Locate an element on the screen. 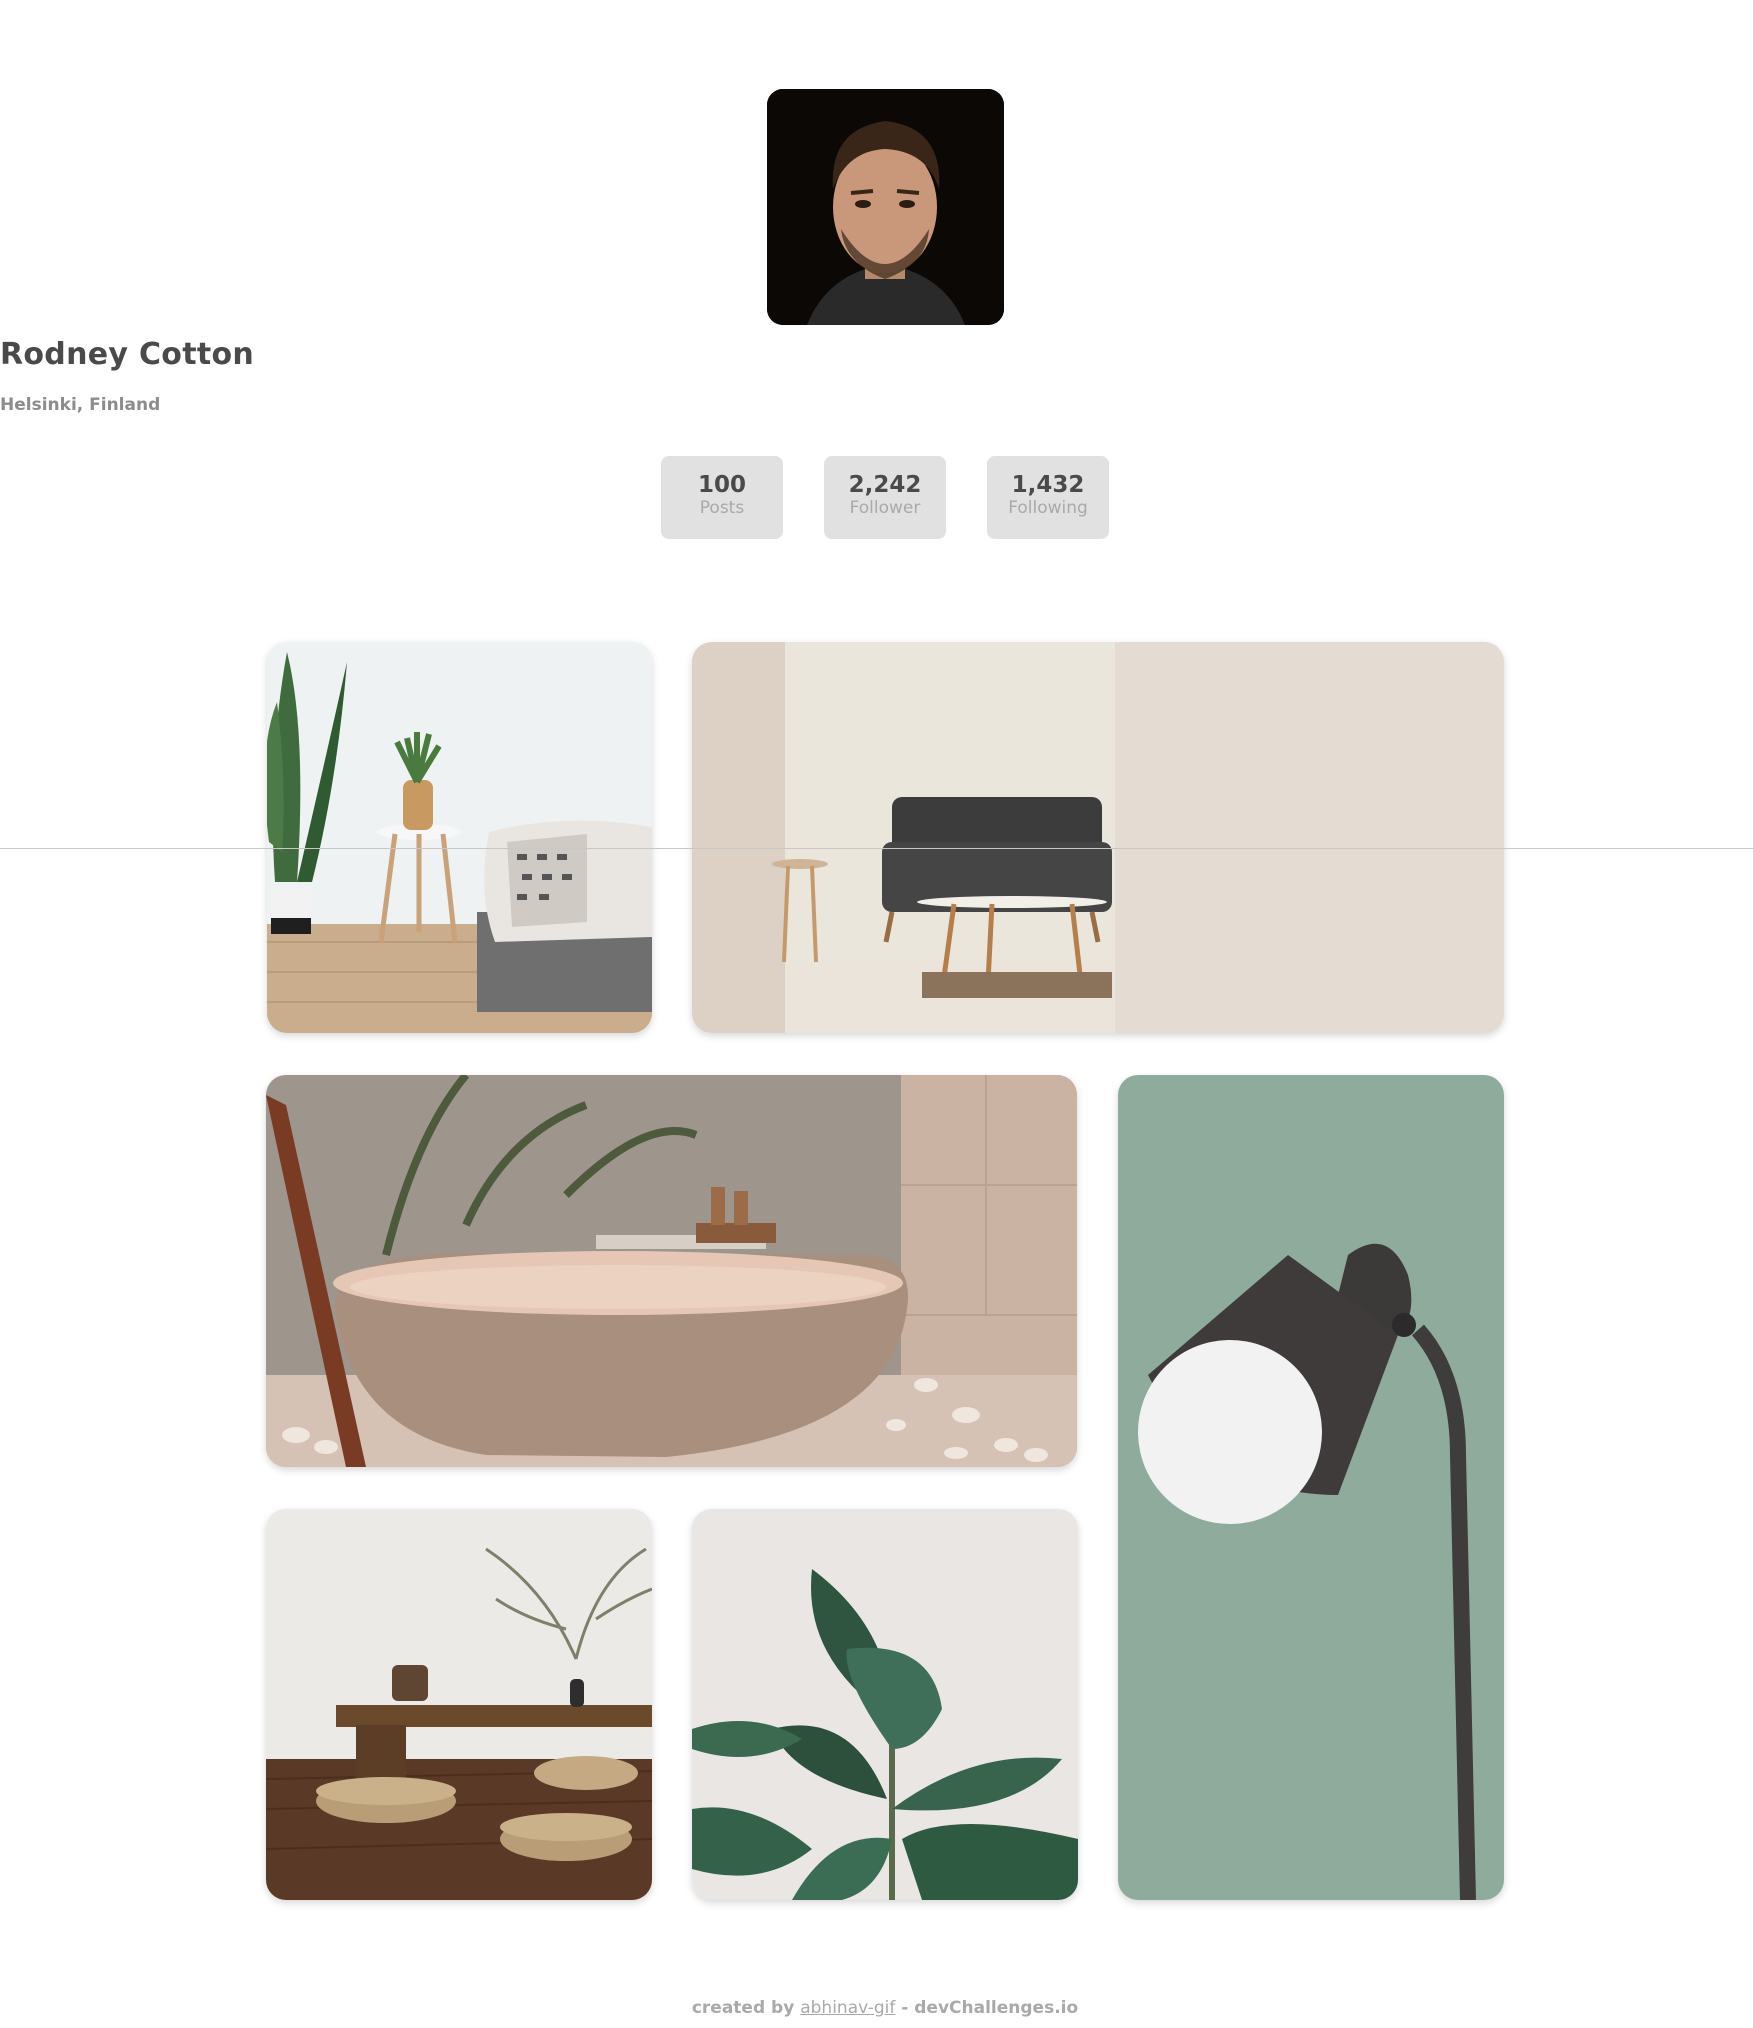 The image size is (1753, 2028). gallery-tile-plant is located at coordinates (885, 1704).